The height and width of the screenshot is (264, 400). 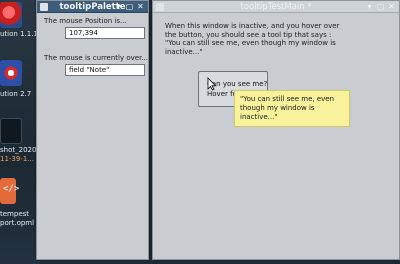 What do you see at coordinates (11, 73) in the screenshot?
I see `app-icon-blue` at bounding box center [11, 73].